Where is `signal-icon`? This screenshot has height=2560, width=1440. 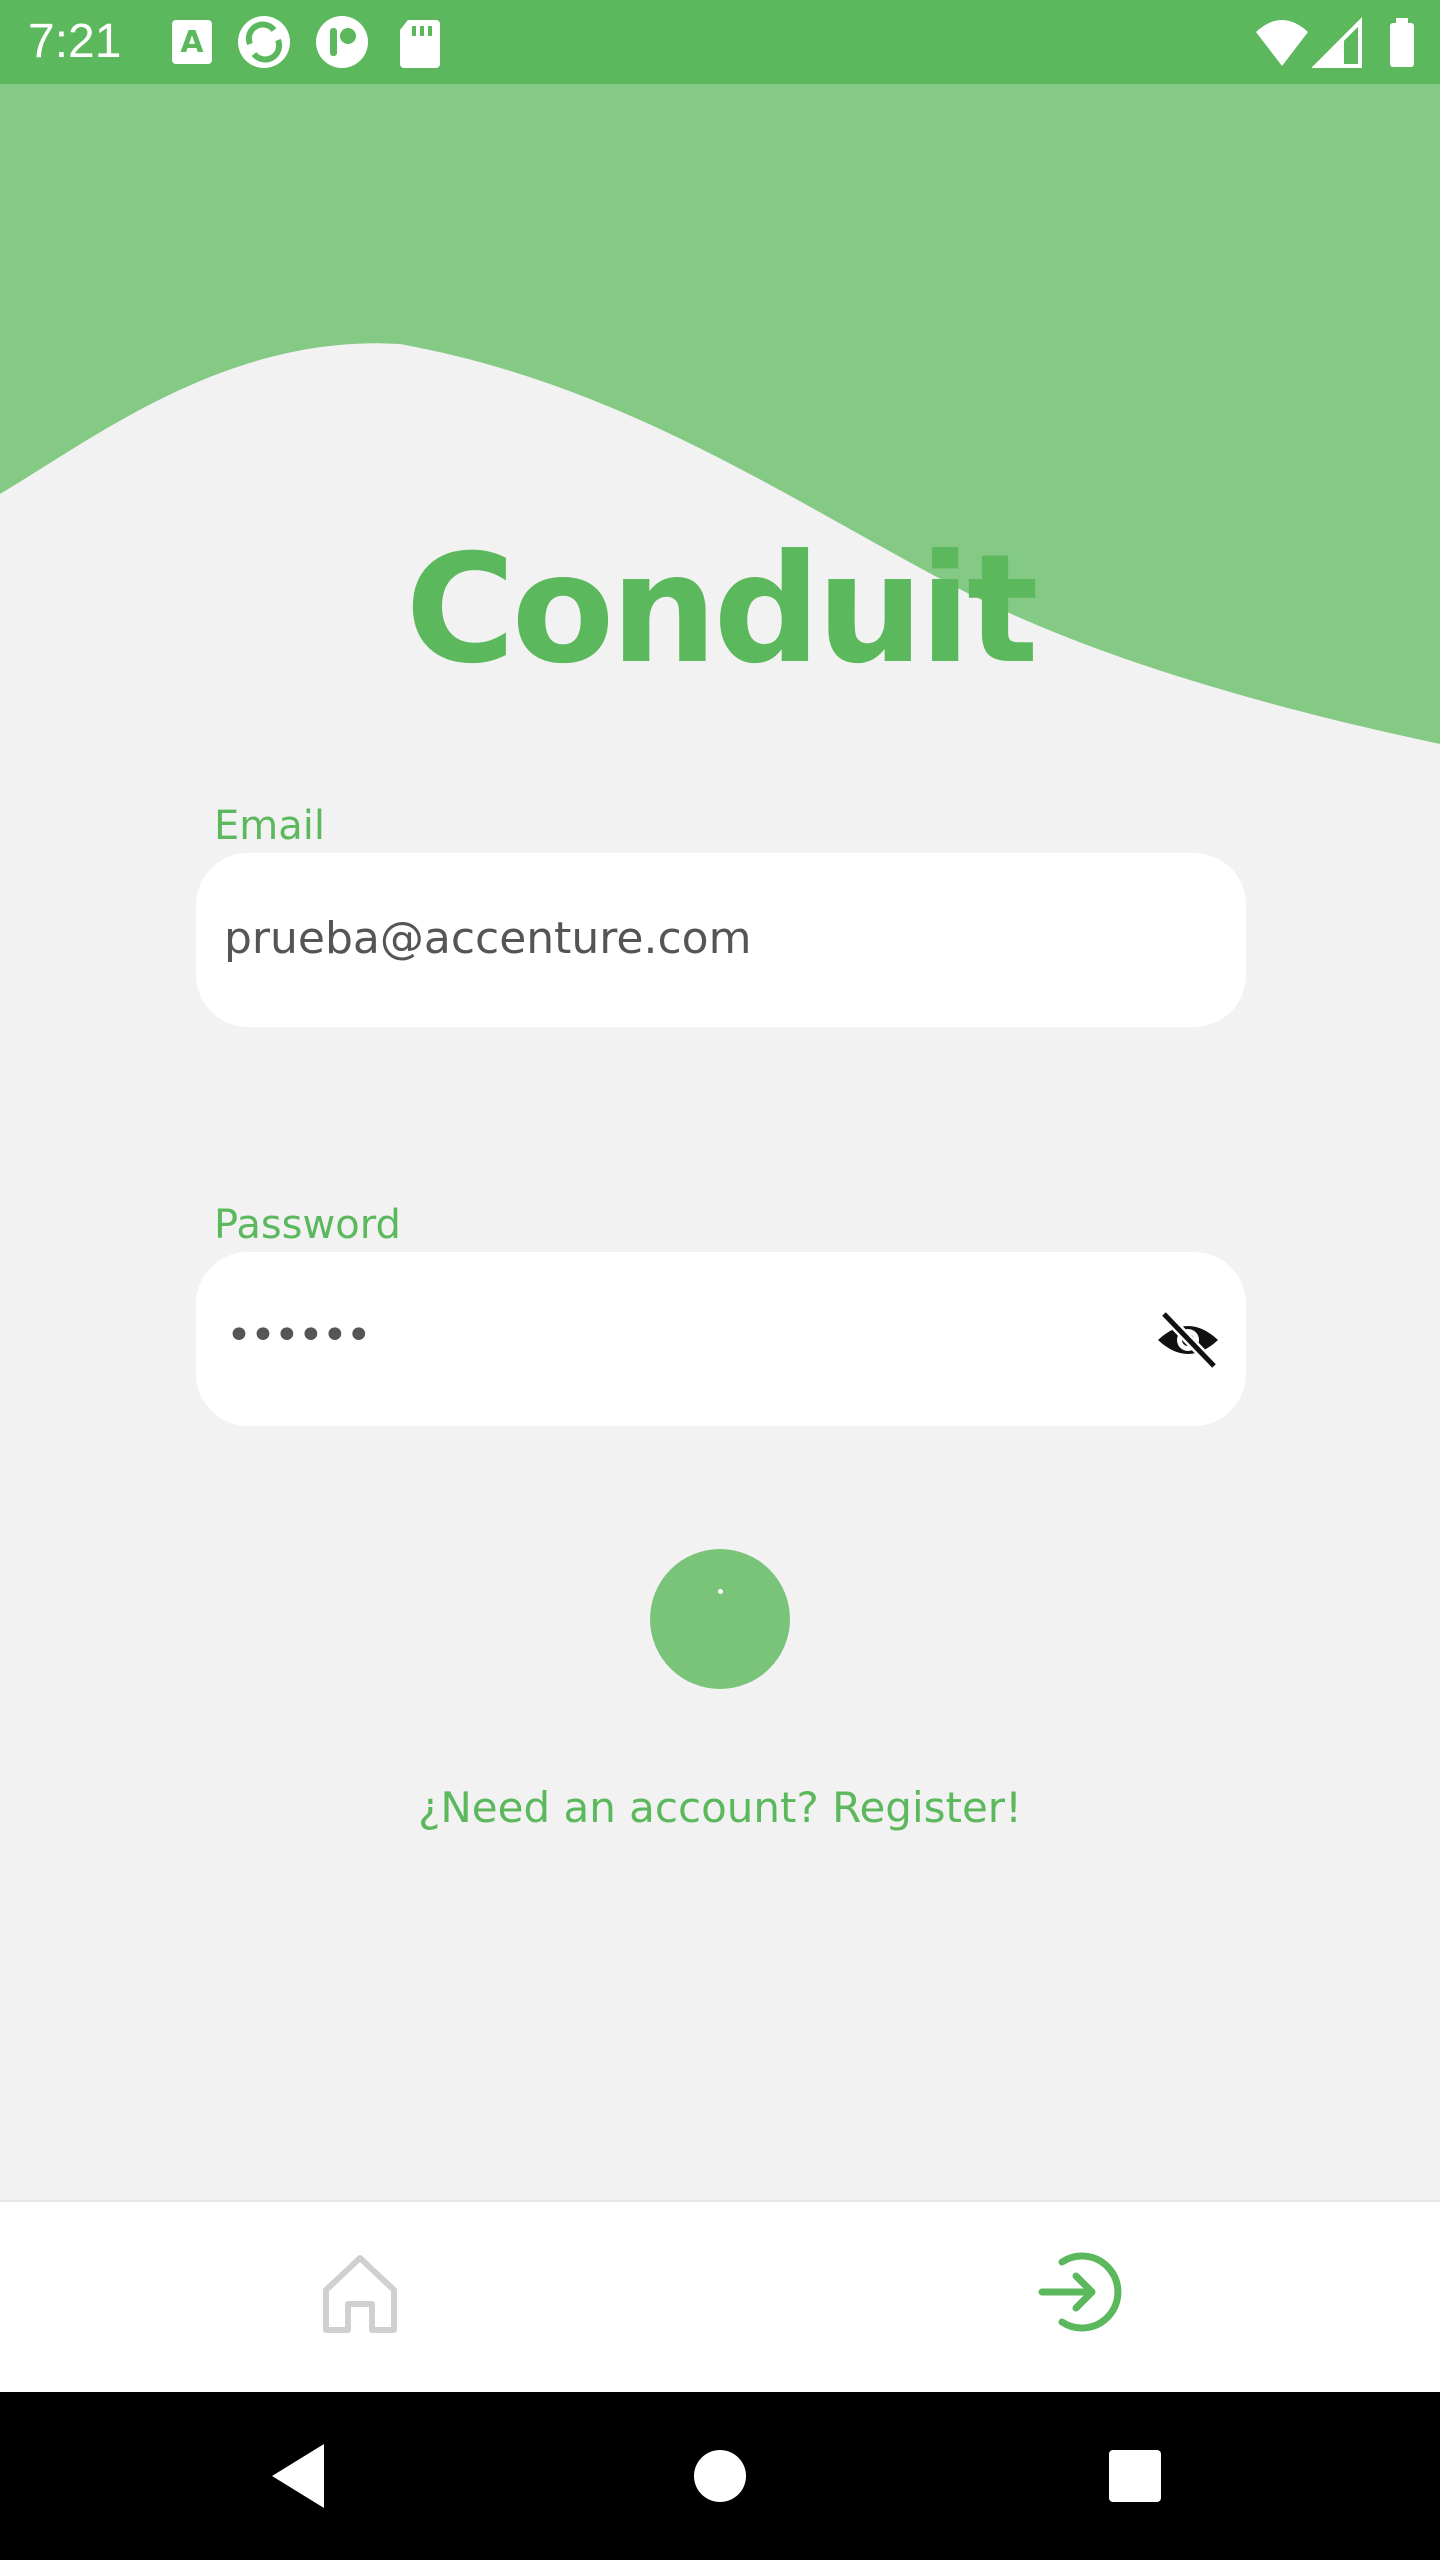 signal-icon is located at coordinates (1337, 42).